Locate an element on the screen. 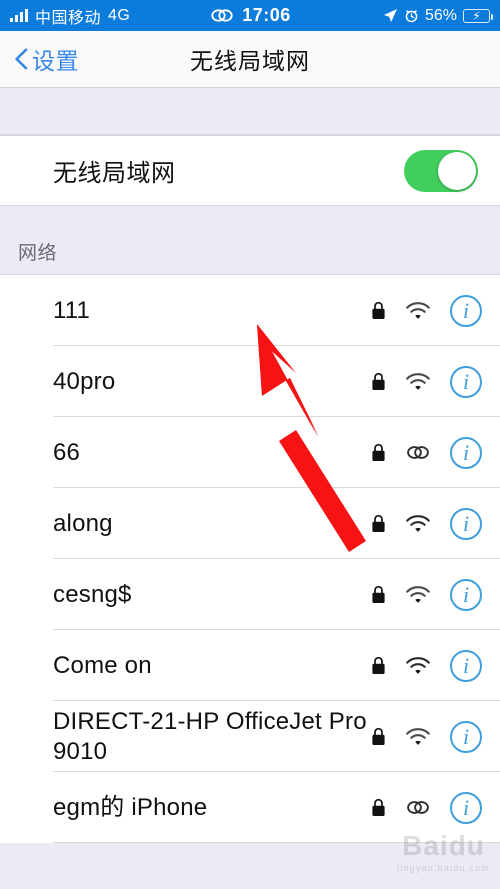 The width and height of the screenshot is (500, 889). clock-label: 17:06 is located at coordinates (266, 15).